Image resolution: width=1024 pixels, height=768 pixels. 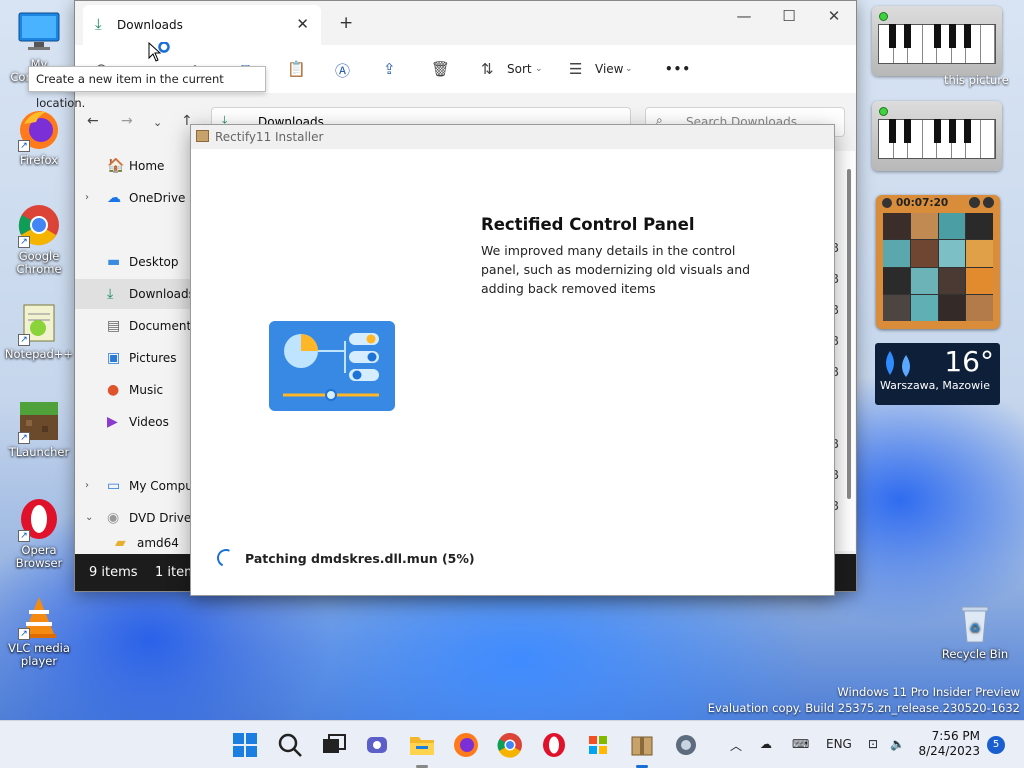 What do you see at coordinates (39, 330) in the screenshot?
I see `desktop-icon-notepadpp: ↗ Notepad++` at bounding box center [39, 330].